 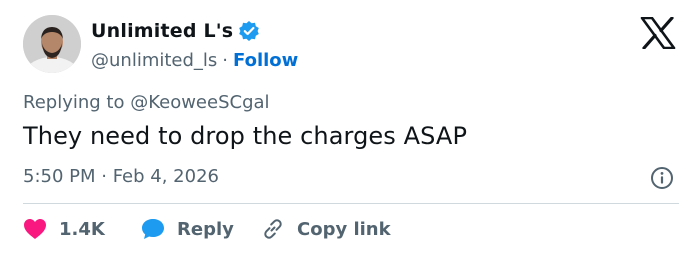 What do you see at coordinates (199, 102) in the screenshot?
I see `replying-to-handle: @KeoweeSCgal` at bounding box center [199, 102].